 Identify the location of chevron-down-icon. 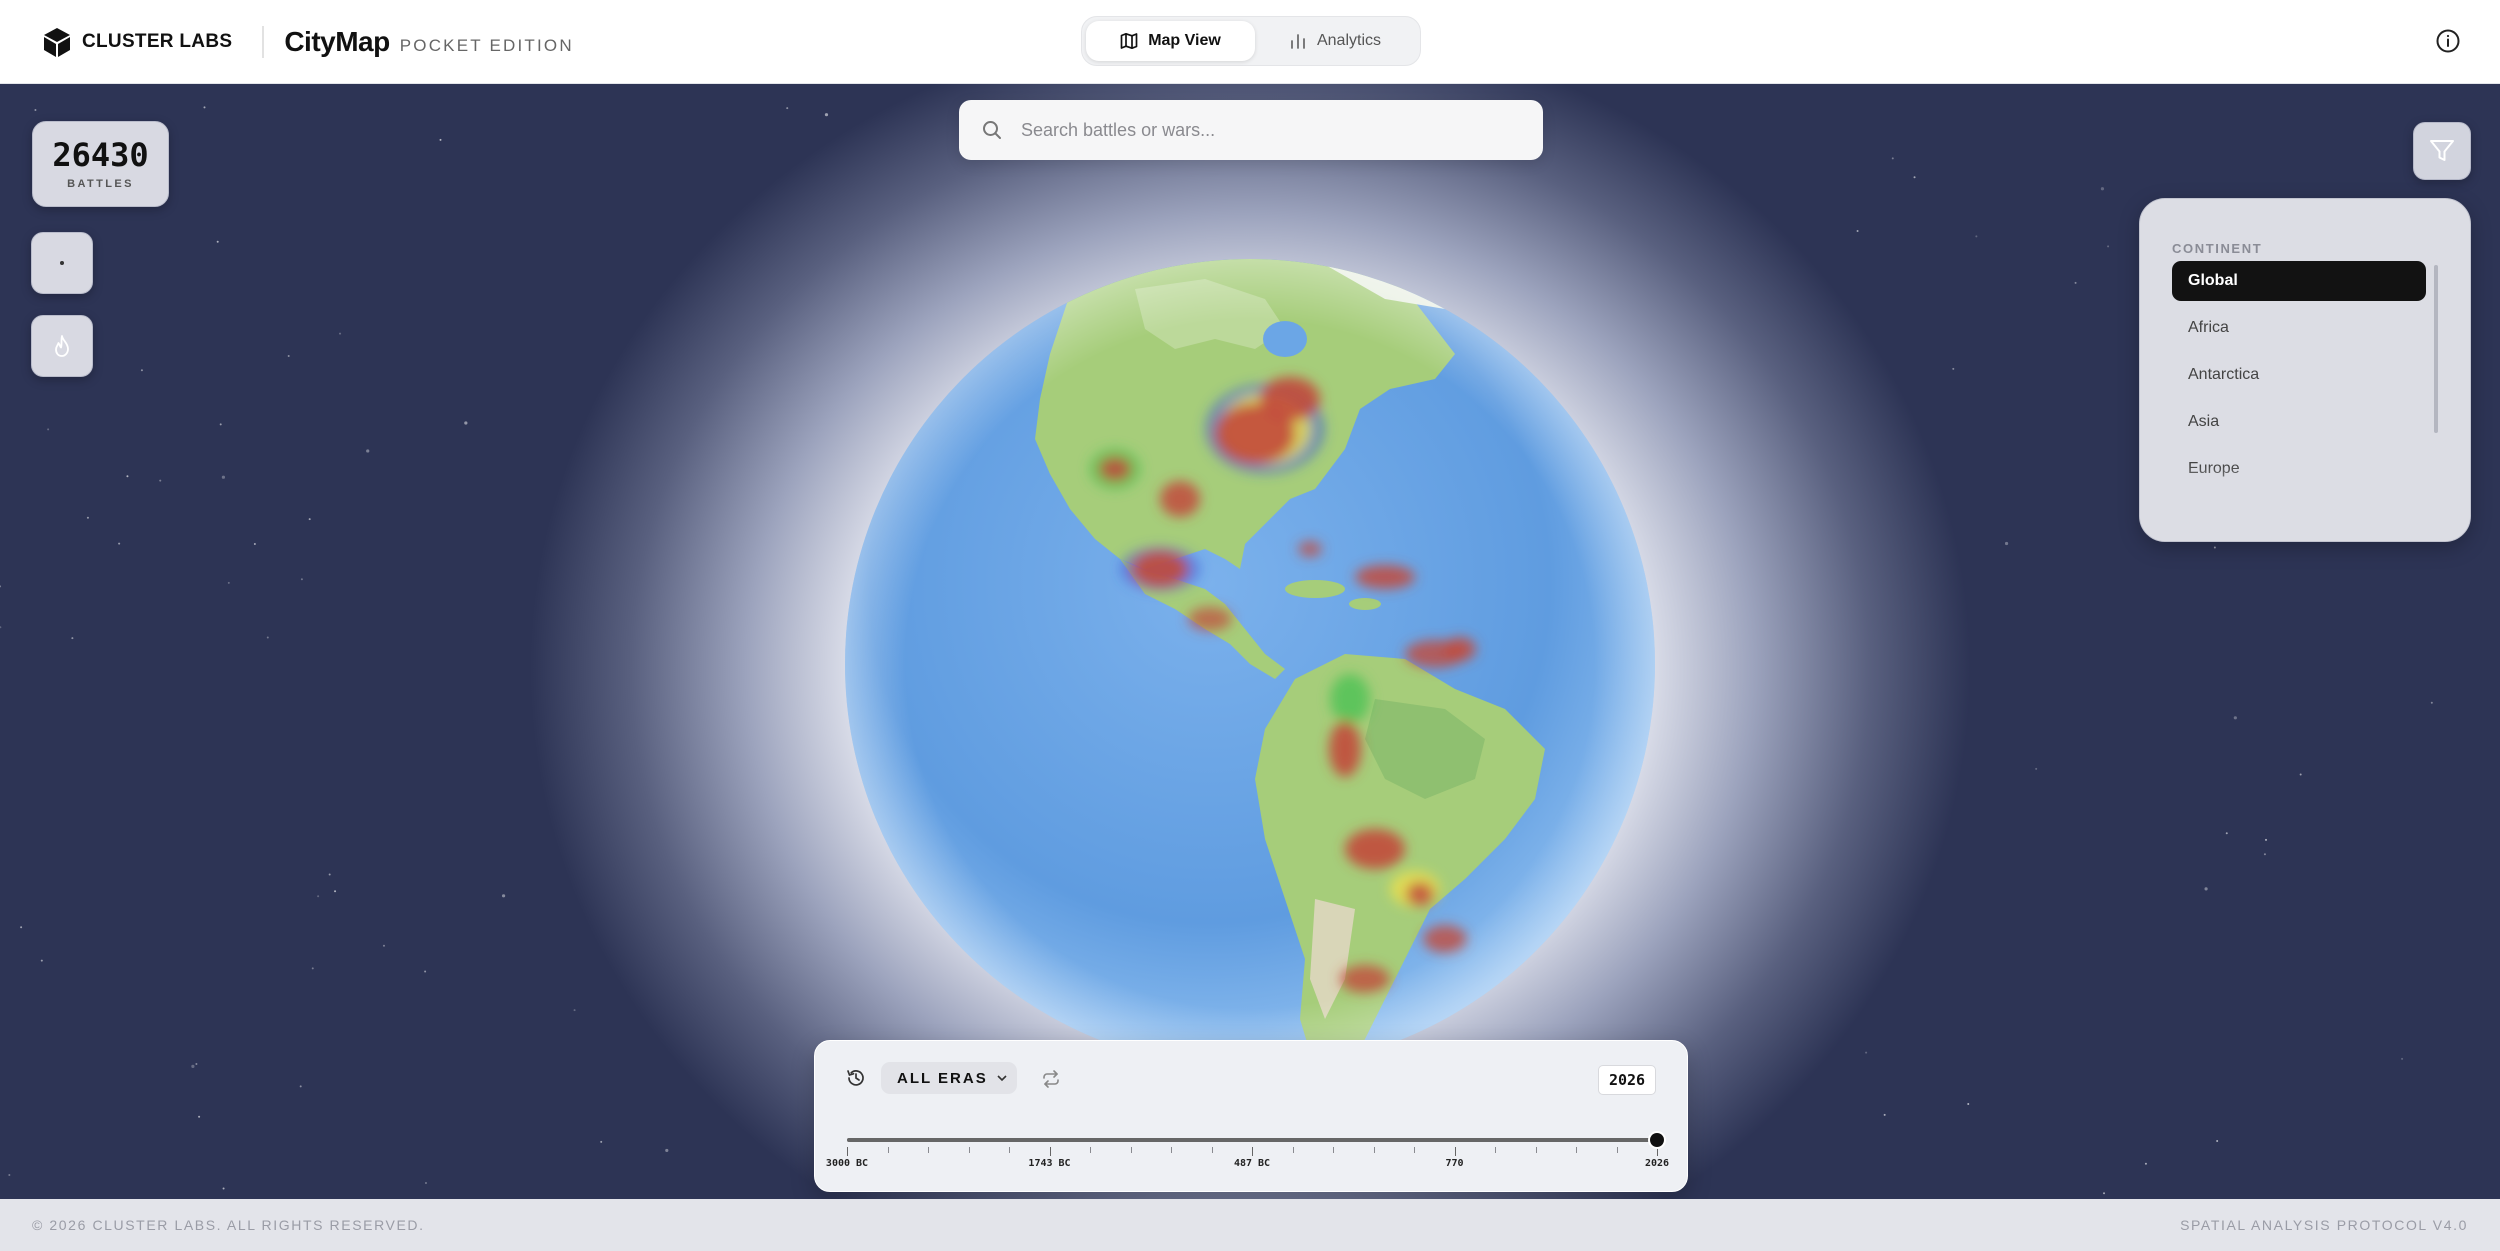
(1002, 1078).